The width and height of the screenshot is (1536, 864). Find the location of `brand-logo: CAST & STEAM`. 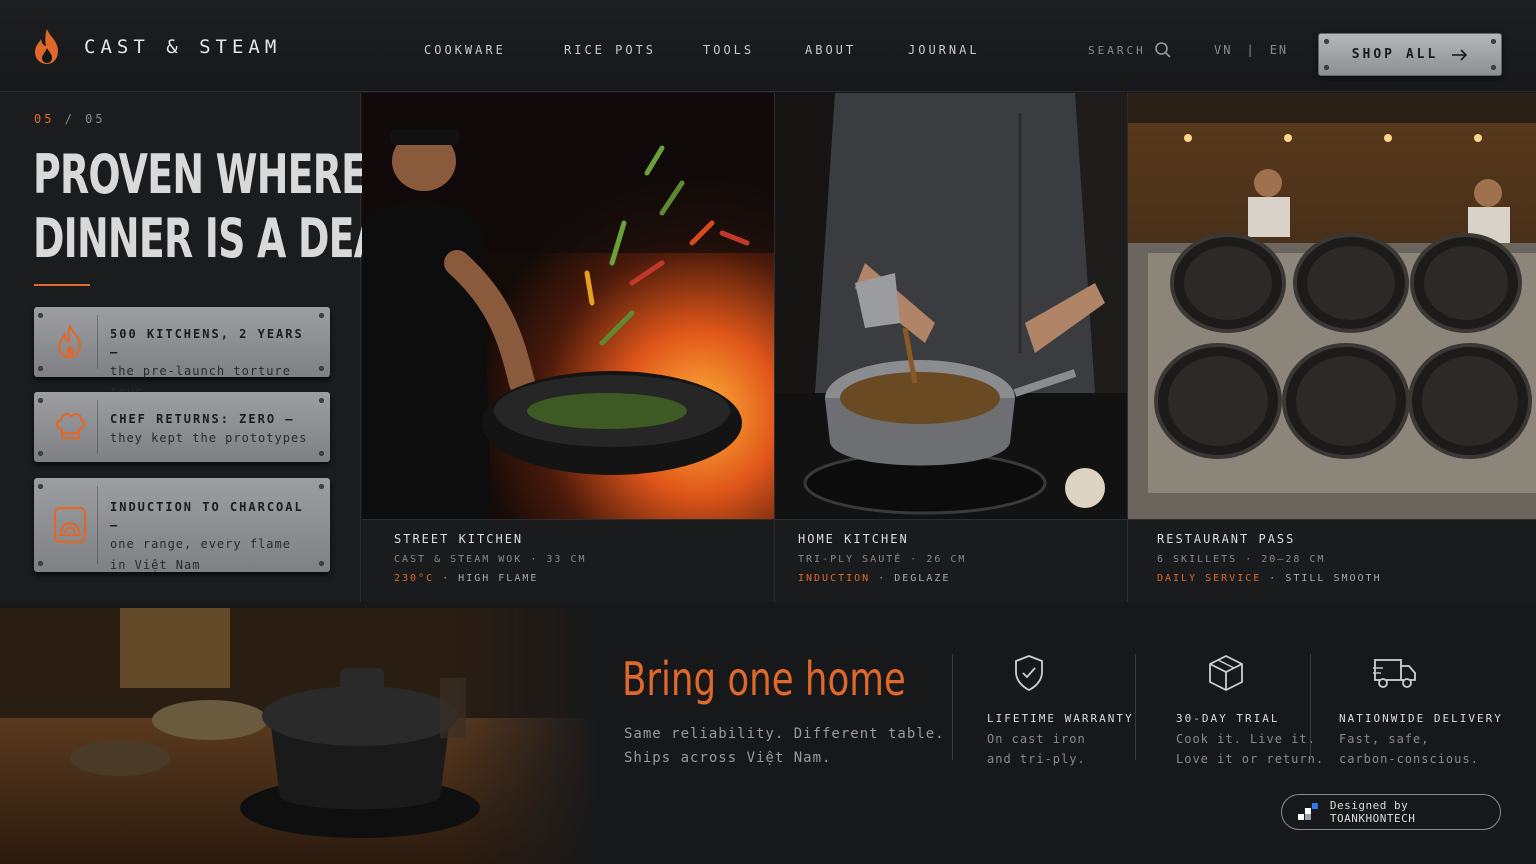

brand-logo: CAST & STEAM is located at coordinates (156, 47).